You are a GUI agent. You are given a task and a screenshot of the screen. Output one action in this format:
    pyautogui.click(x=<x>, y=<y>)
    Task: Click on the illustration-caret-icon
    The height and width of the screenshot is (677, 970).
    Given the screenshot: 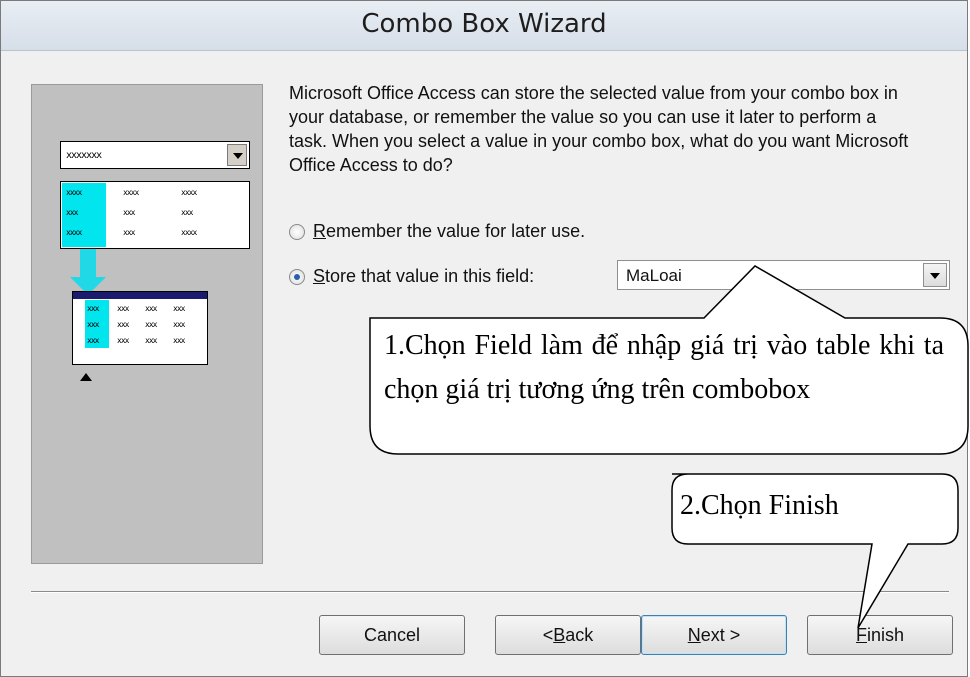 What is the action you would take?
    pyautogui.click(x=86, y=377)
    